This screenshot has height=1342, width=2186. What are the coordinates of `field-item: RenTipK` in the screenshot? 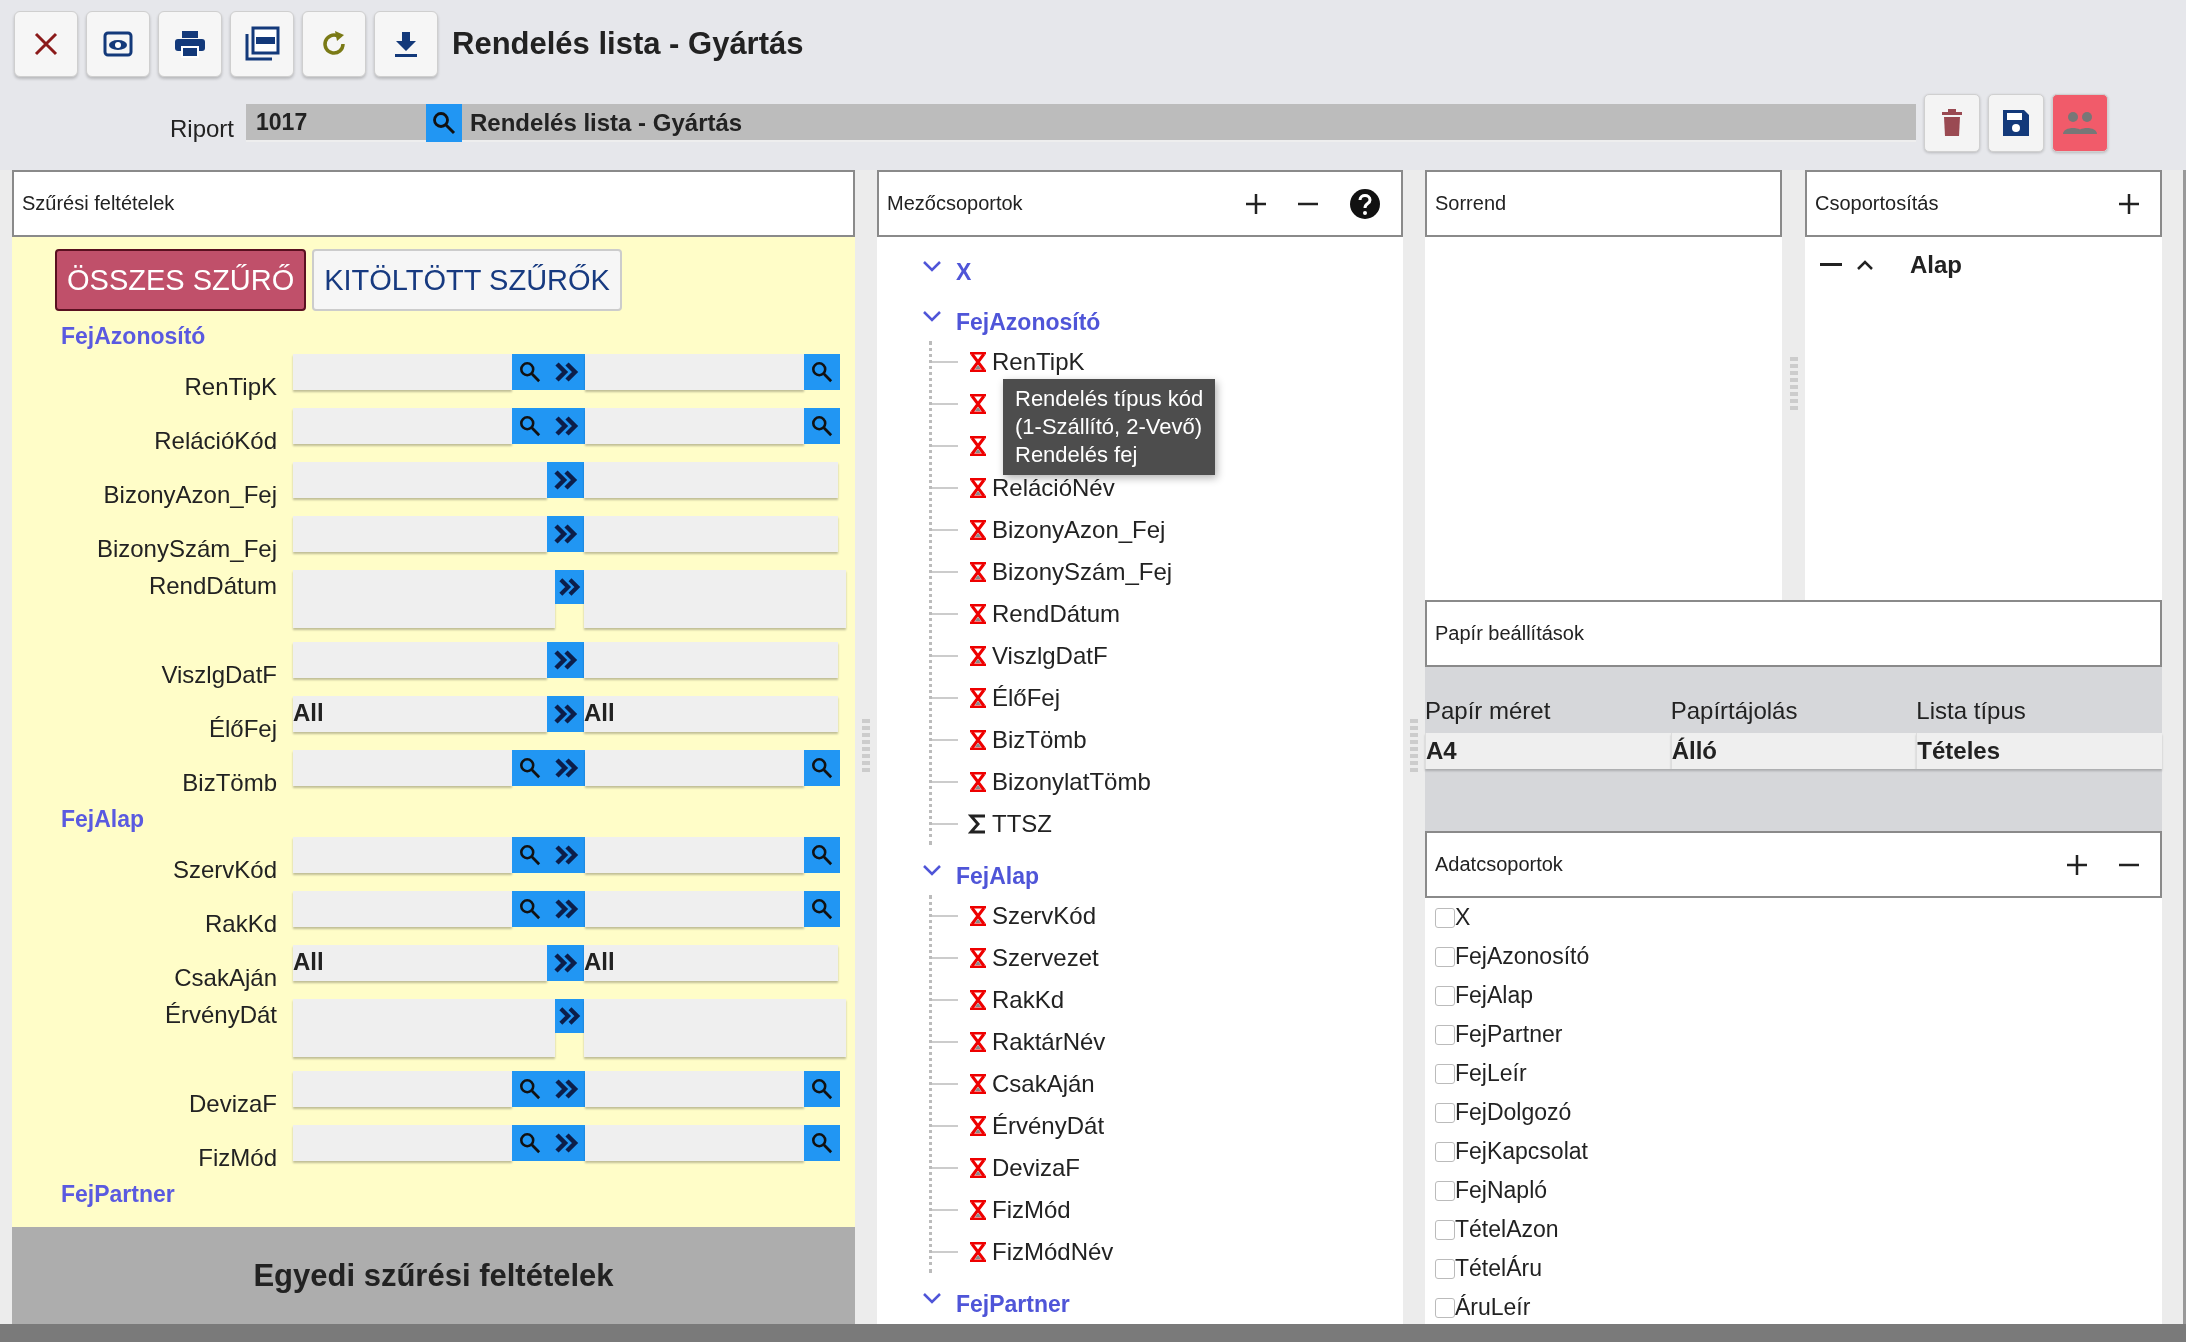 It's located at (1038, 362).